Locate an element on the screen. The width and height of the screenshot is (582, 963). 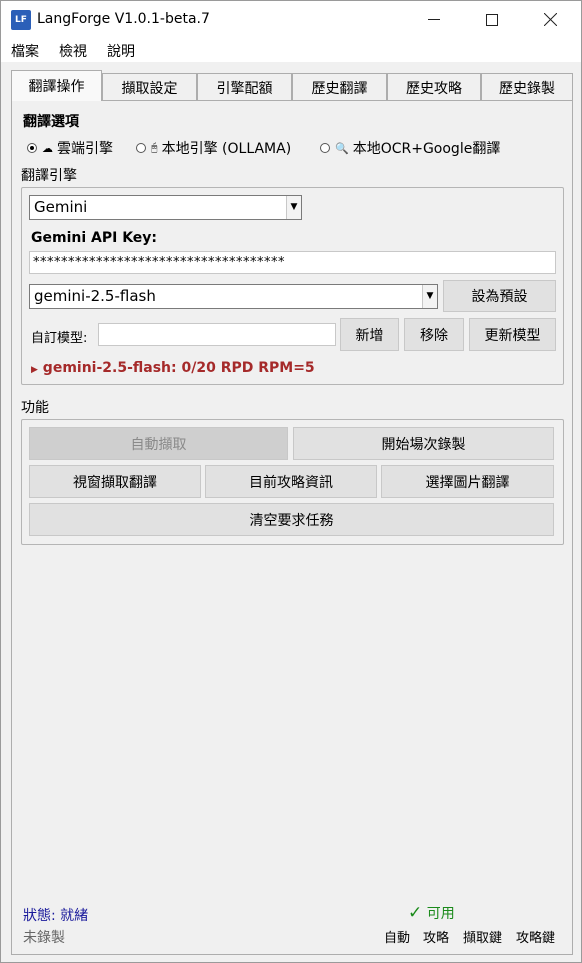
update-models-button: 更新模型 is located at coordinates (512, 334).